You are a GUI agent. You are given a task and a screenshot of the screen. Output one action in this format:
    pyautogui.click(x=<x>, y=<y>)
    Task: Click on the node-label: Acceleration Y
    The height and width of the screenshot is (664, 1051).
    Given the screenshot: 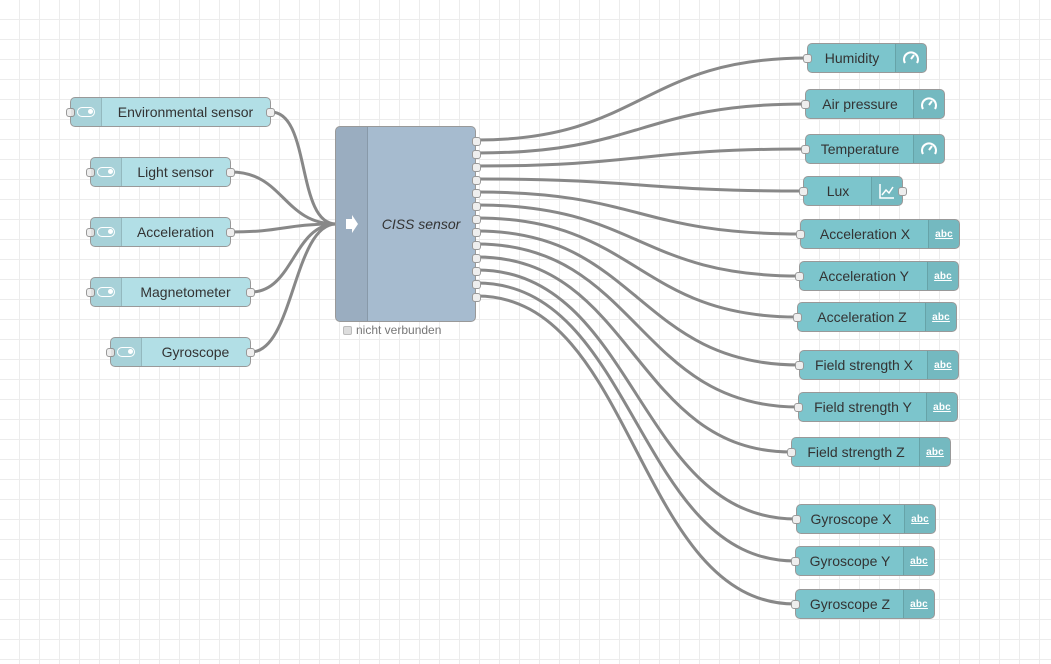 What is the action you would take?
    pyautogui.click(x=863, y=276)
    